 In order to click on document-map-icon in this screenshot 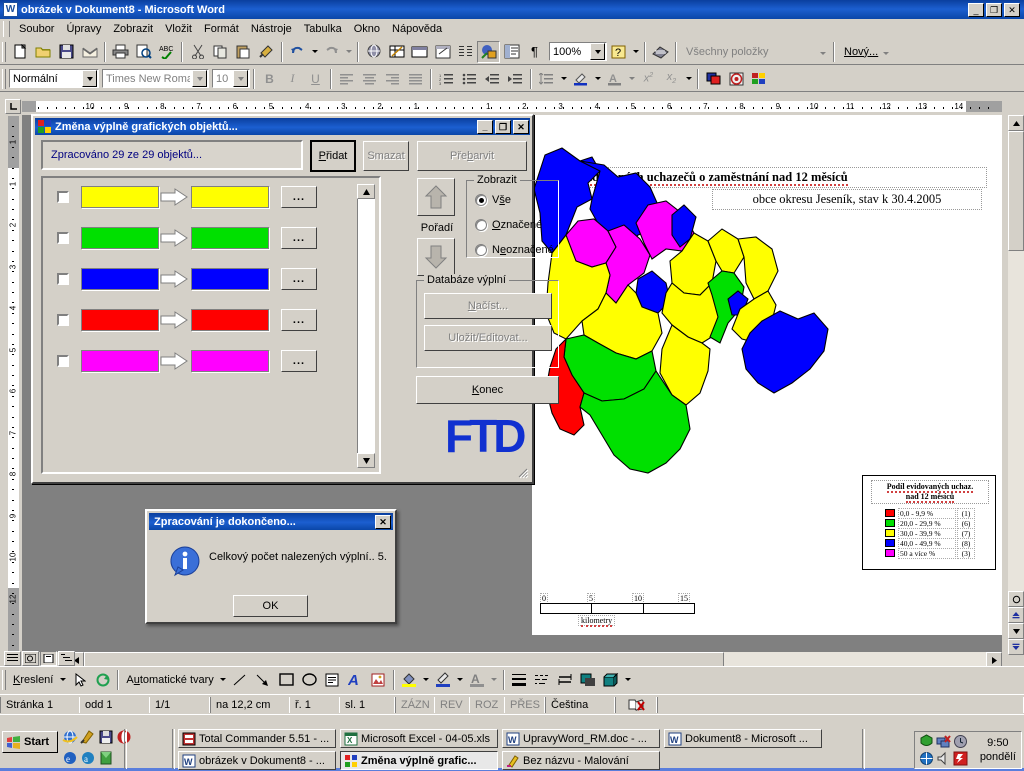, I will do `click(511, 52)`.